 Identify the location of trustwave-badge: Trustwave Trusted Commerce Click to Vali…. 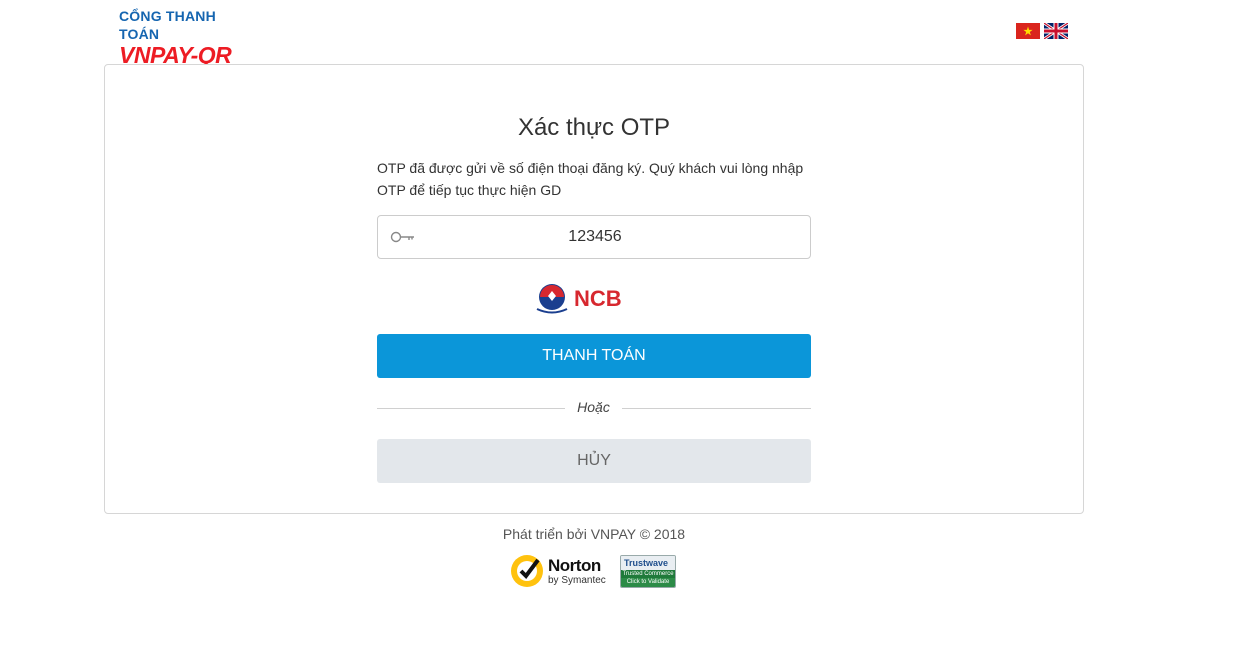
(648, 571).